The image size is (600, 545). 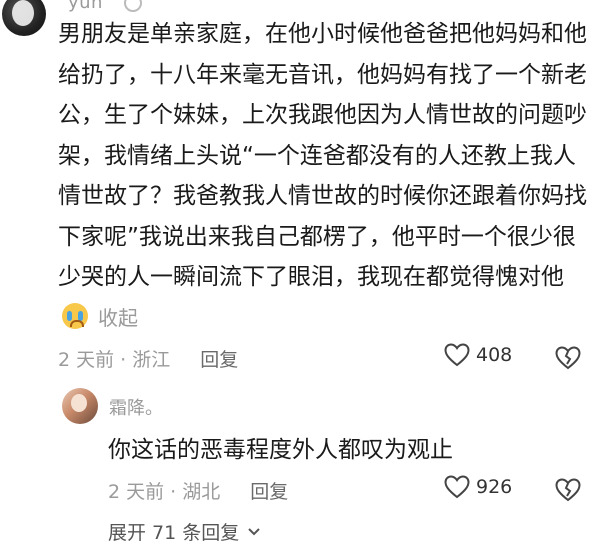 I want to click on commenter-avatar, so click(x=24, y=18).